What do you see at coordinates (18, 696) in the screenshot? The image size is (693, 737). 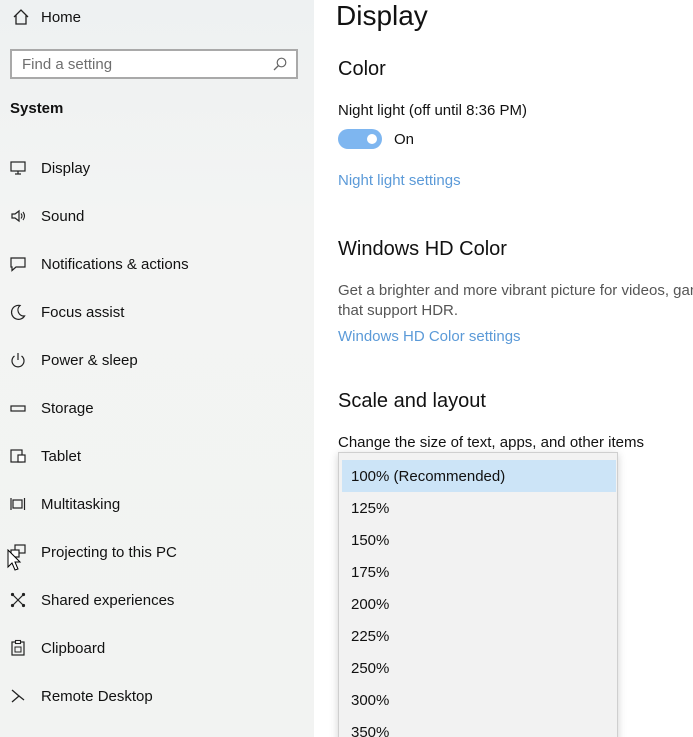 I see `remote-desktop-icon` at bounding box center [18, 696].